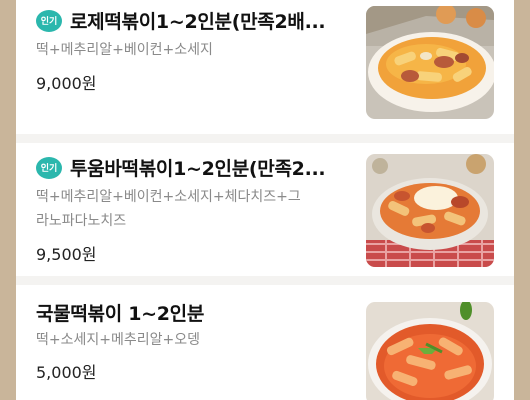 This screenshot has height=400, width=530. I want to click on menu-item-name: 국물떡볶이 1~2인분, so click(120, 314).